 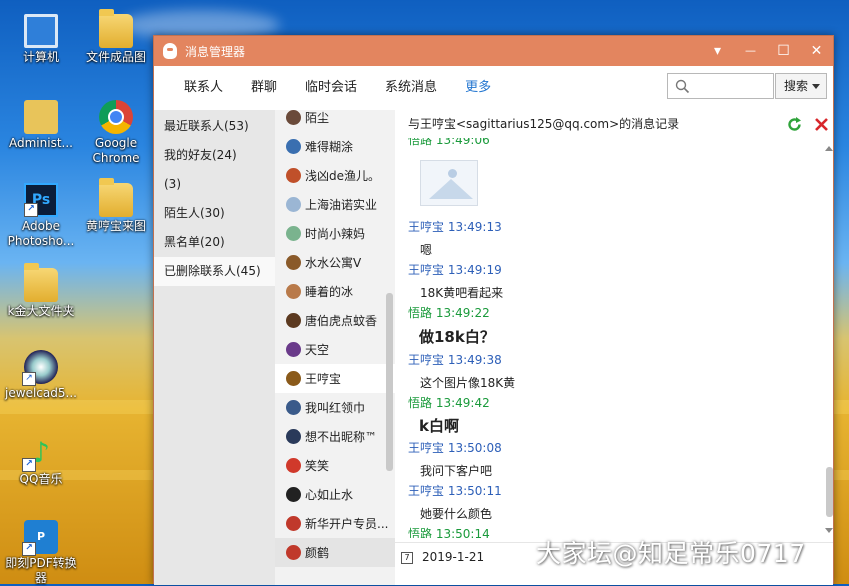 I want to click on desktop-icon-folder-images: 黄哼宝来图, so click(x=116, y=206).